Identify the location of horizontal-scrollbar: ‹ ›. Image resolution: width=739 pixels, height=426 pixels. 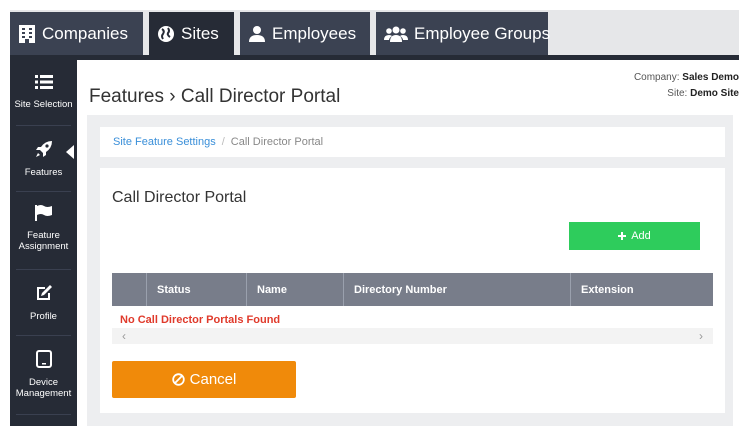
(412, 336).